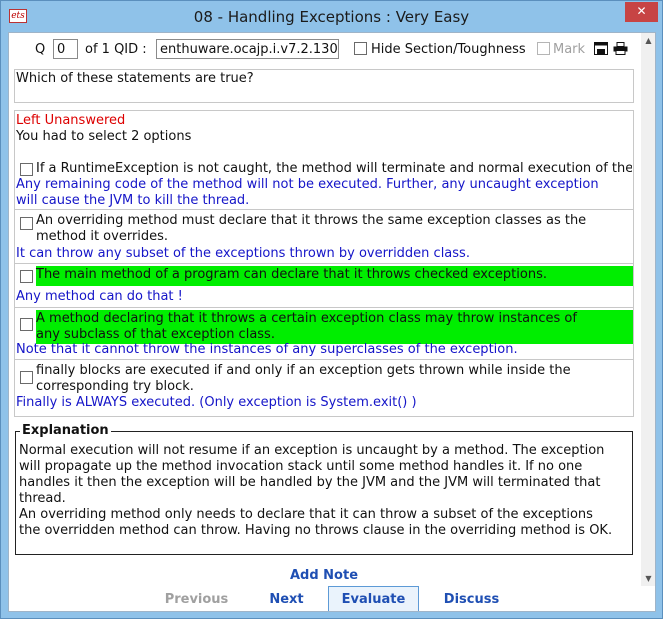  Describe the element at coordinates (601, 48) in the screenshot. I see `floppy-icon` at that location.